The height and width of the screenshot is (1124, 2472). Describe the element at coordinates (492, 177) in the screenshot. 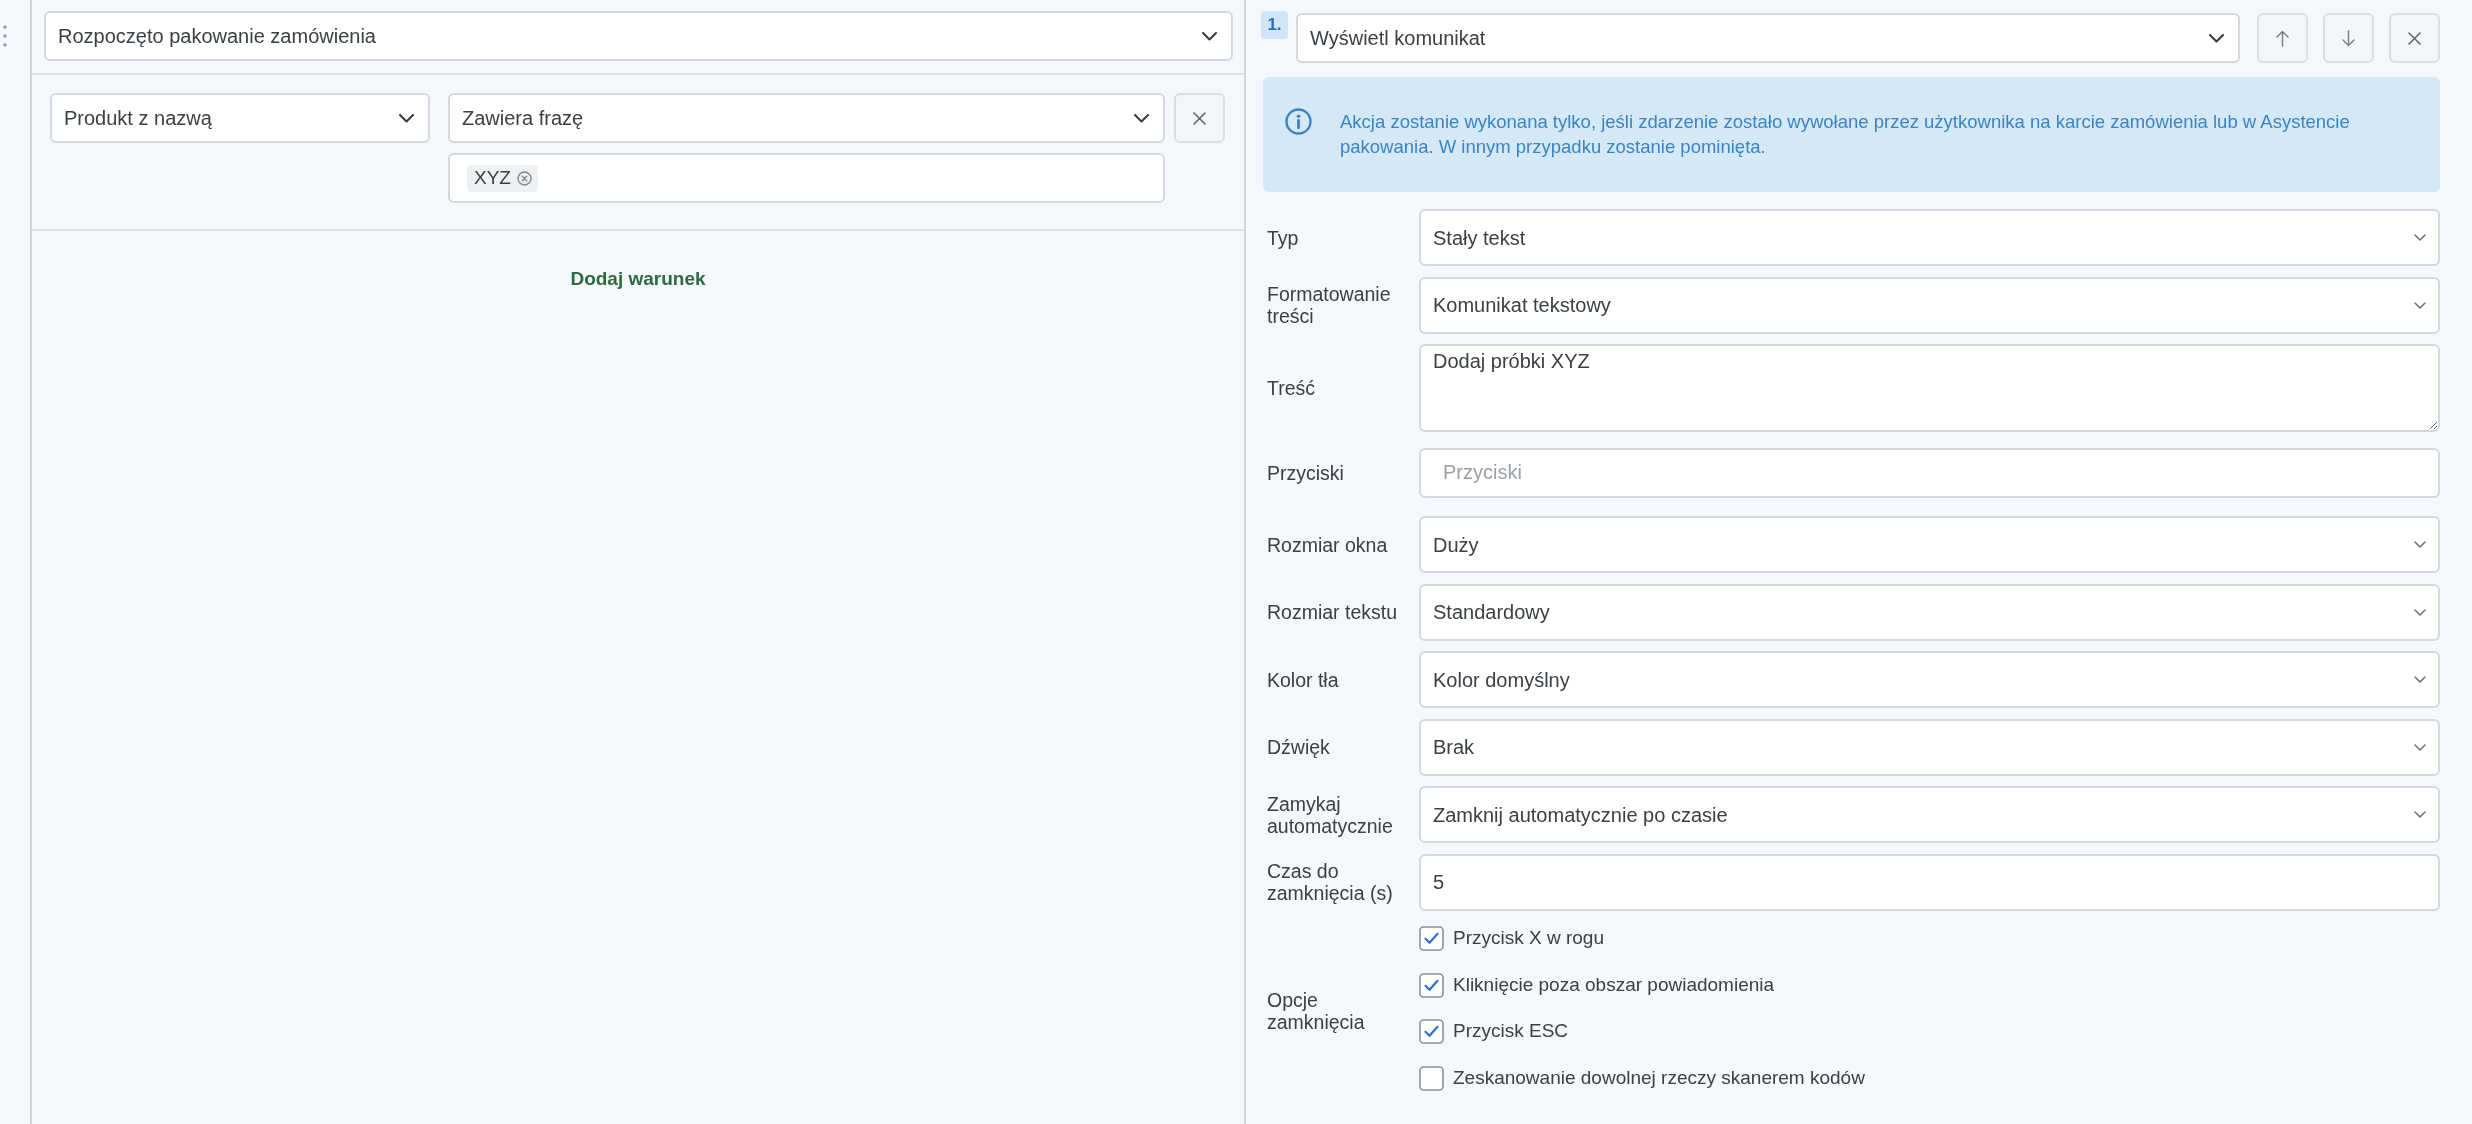

I see `tag-label: XYZ` at that location.